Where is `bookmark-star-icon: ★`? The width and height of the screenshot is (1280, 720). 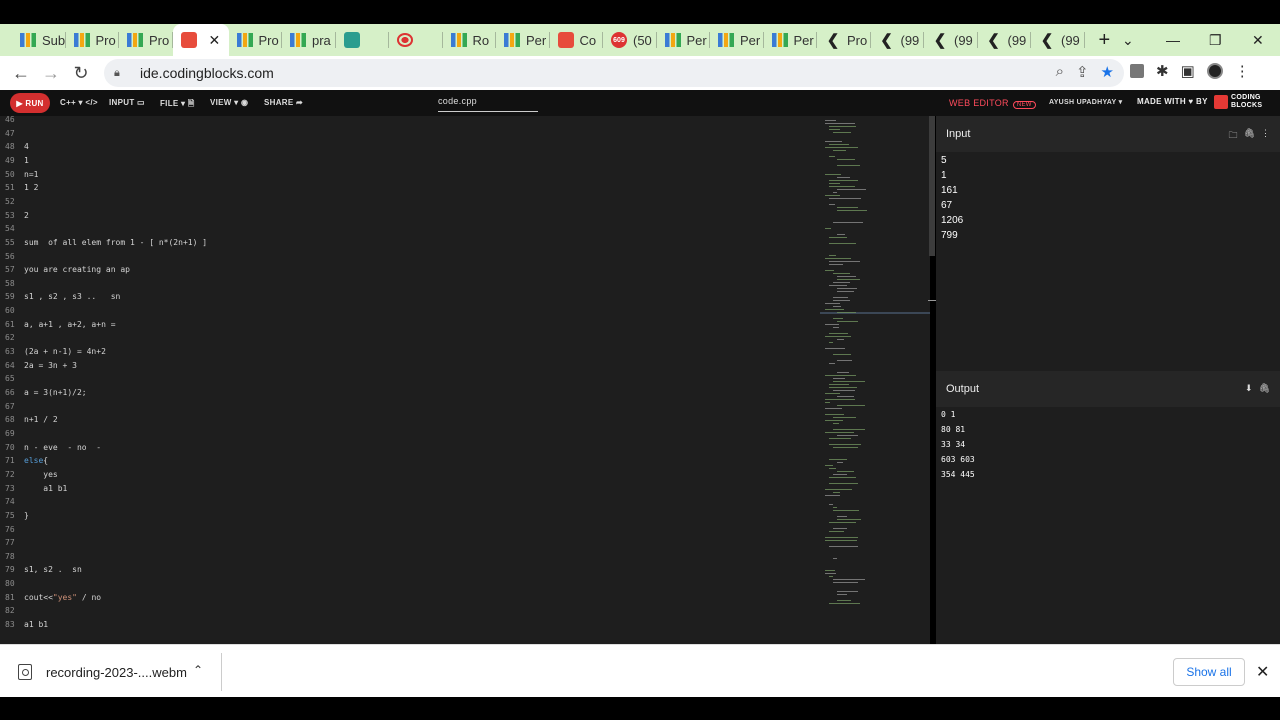
bookmark-star-icon: ★ is located at coordinates (1107, 72).